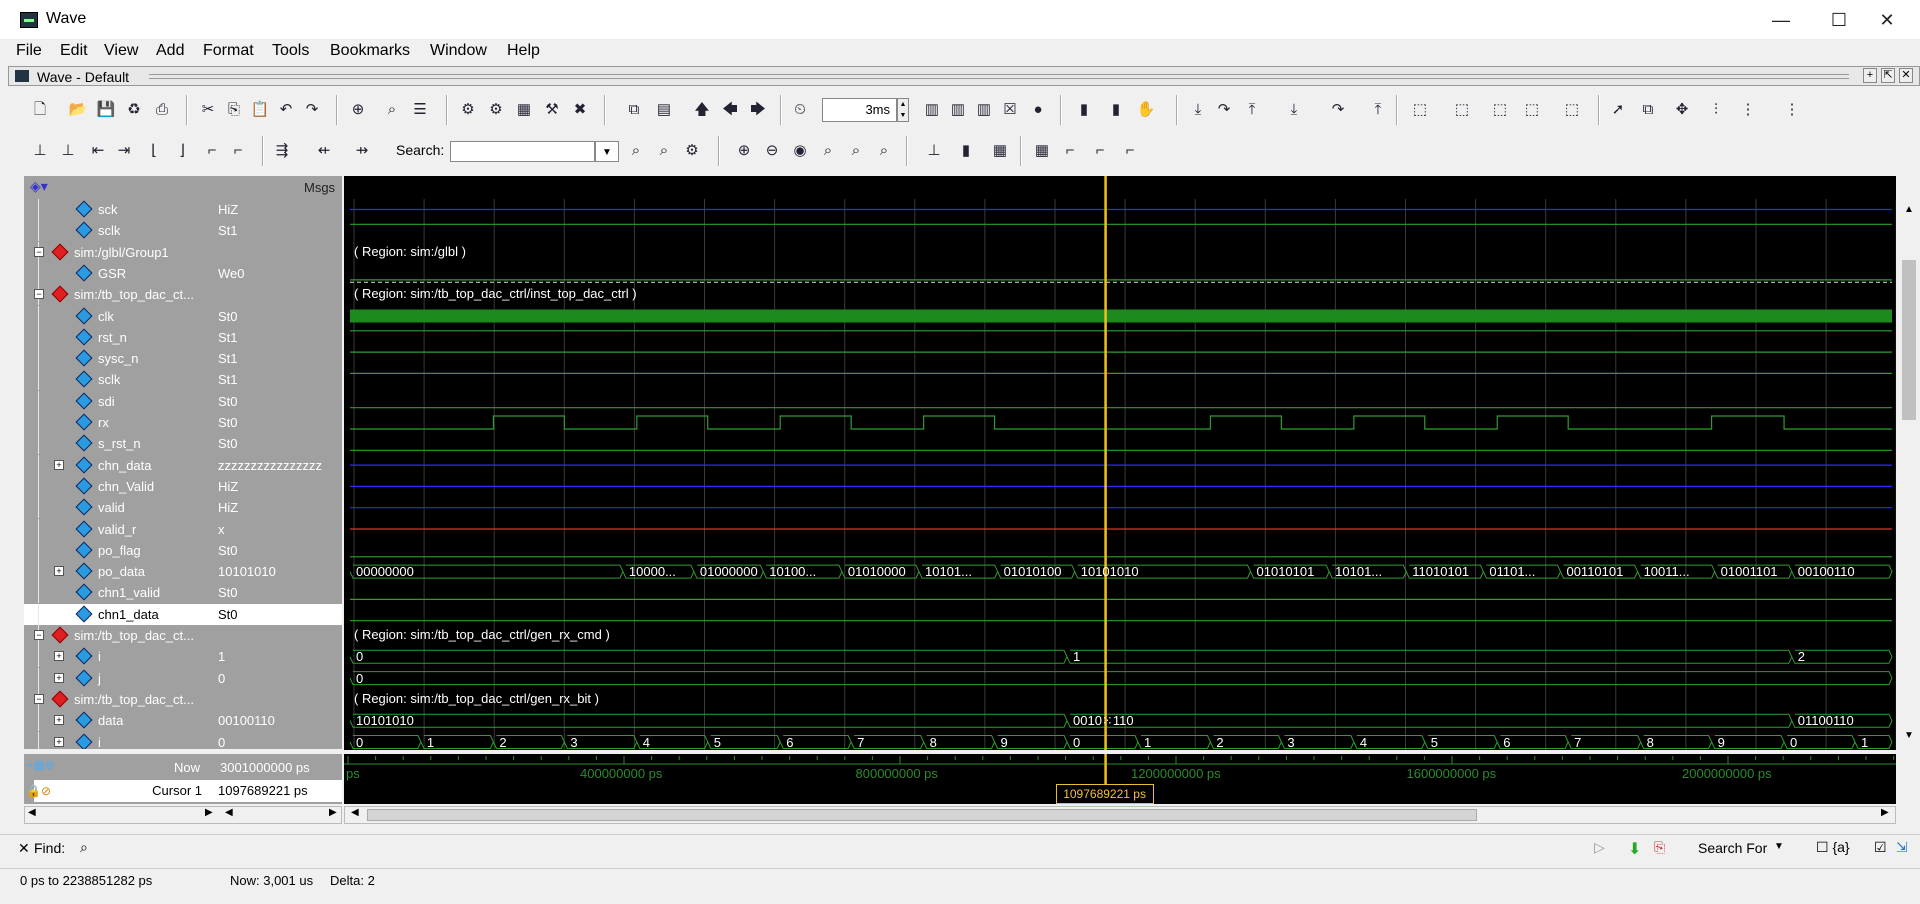 This screenshot has width=1920, height=904. I want to click on run-all-icon: ▥, so click(984, 110).